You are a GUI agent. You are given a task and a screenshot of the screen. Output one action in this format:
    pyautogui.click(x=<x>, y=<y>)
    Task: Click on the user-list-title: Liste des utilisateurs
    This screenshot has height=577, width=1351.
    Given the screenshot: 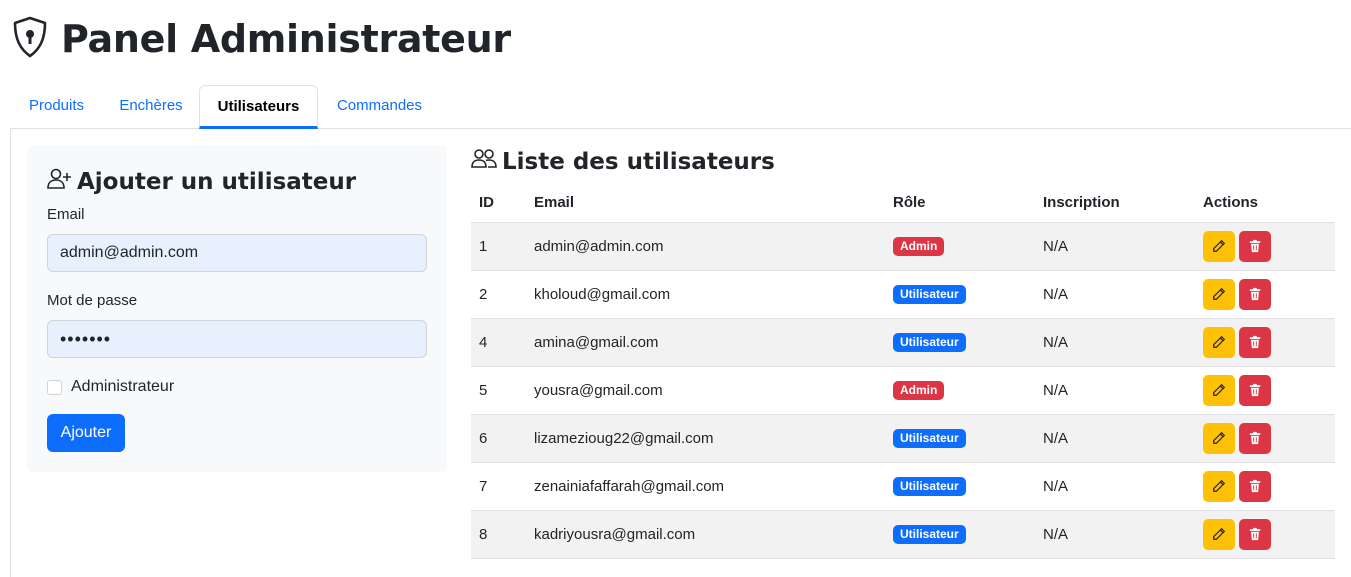 What is the action you would take?
    pyautogui.click(x=623, y=162)
    